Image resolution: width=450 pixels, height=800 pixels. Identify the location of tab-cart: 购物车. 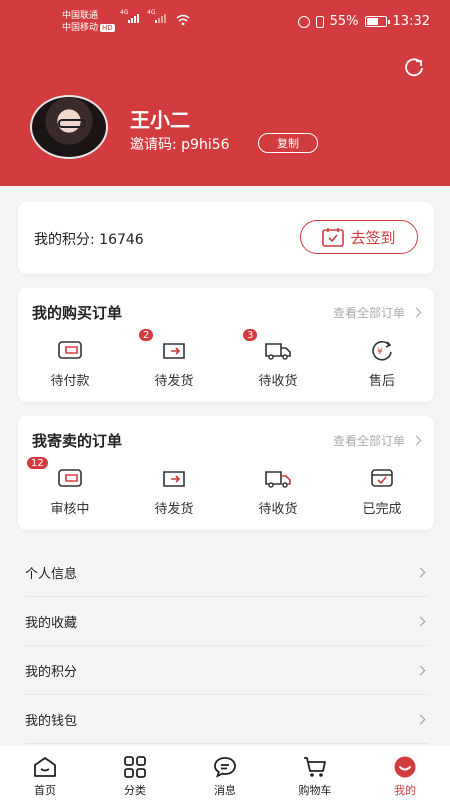
(315, 773).